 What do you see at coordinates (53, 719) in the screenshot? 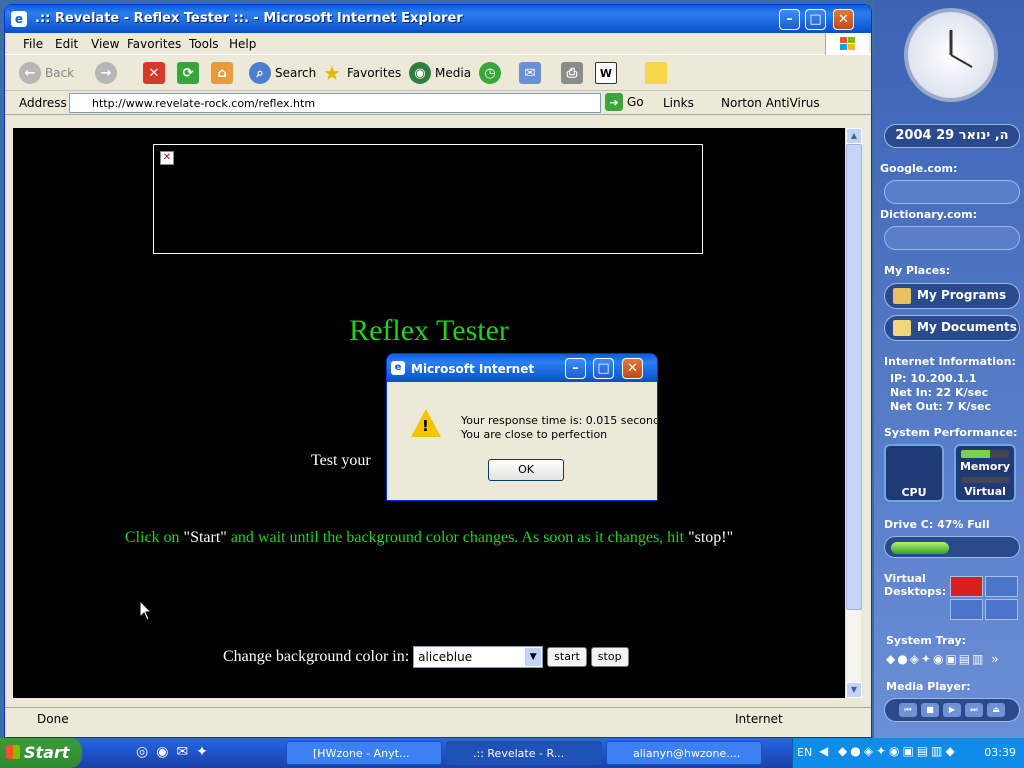
I see `status-text: Done` at bounding box center [53, 719].